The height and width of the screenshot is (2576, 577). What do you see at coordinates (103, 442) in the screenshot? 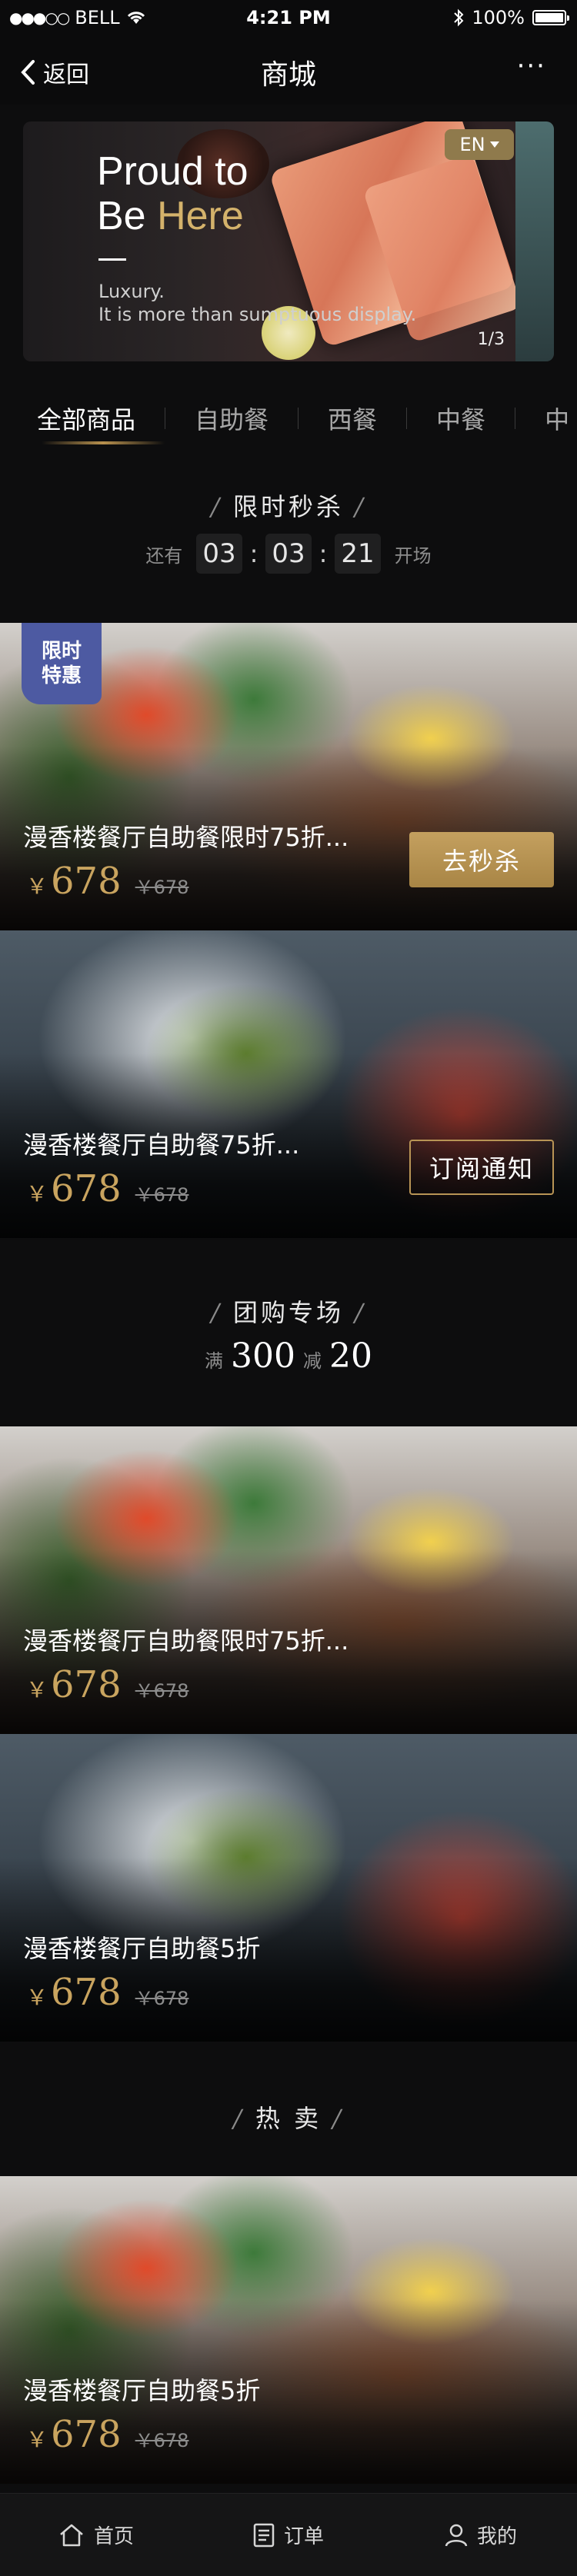
I see `active-tab-indicator` at bounding box center [103, 442].